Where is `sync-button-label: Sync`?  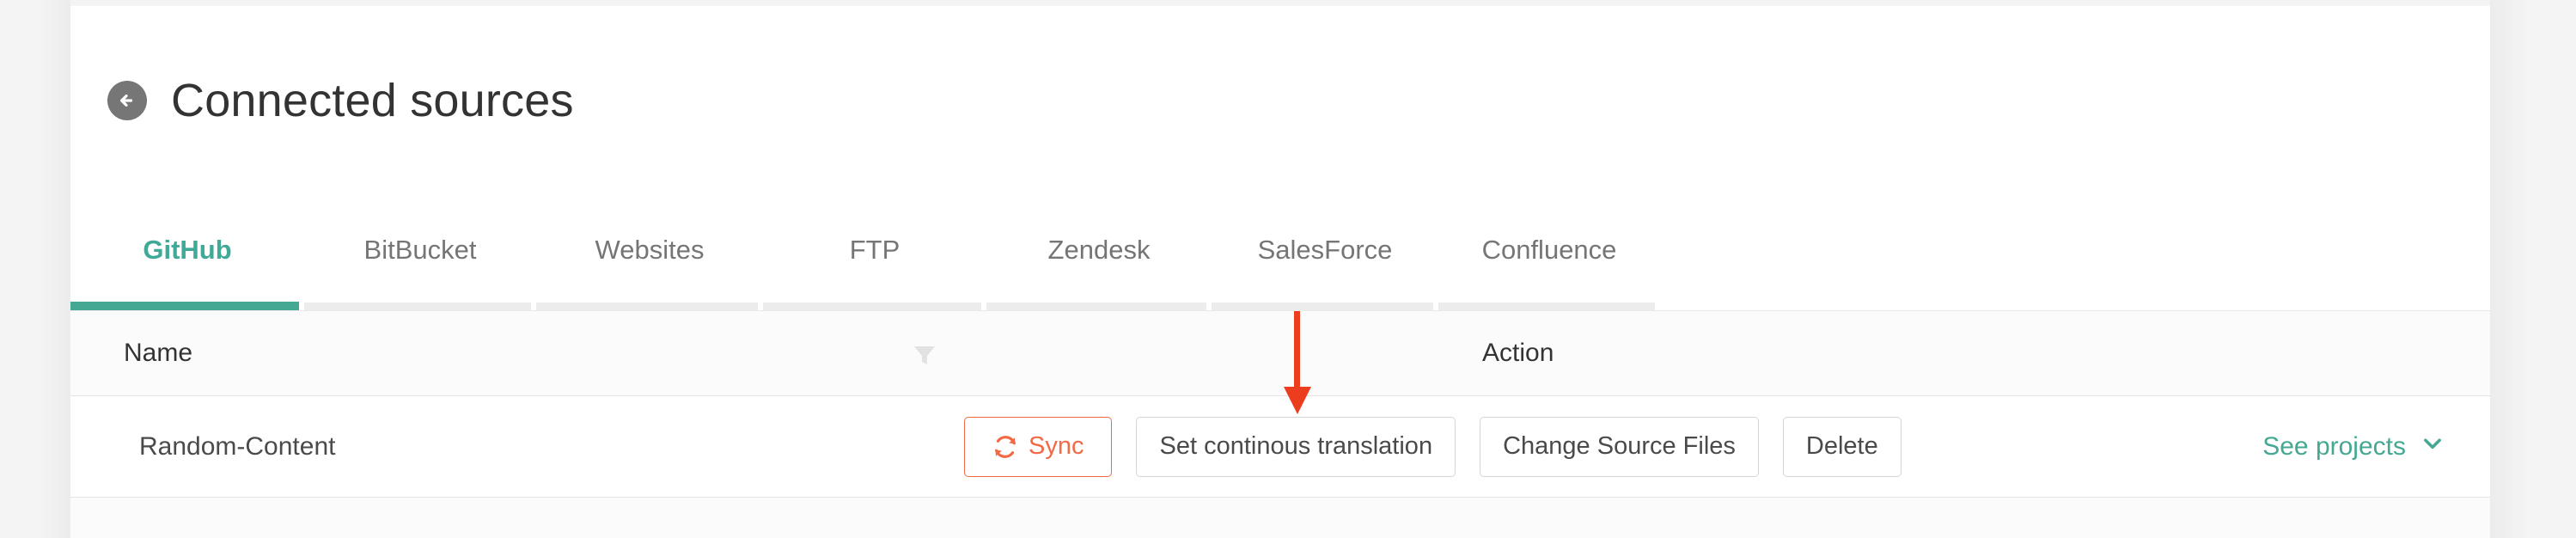
sync-button-label: Sync is located at coordinates (1056, 446).